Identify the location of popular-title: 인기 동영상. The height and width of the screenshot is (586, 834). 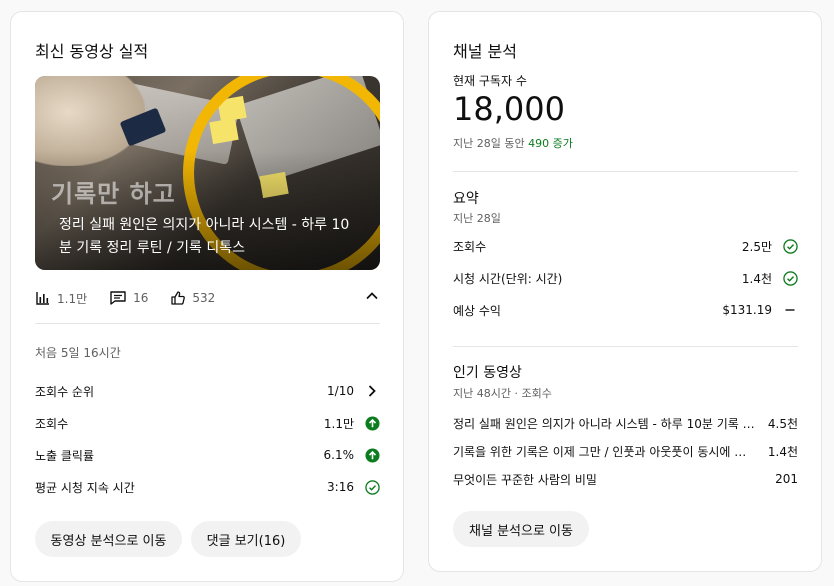
(487, 373).